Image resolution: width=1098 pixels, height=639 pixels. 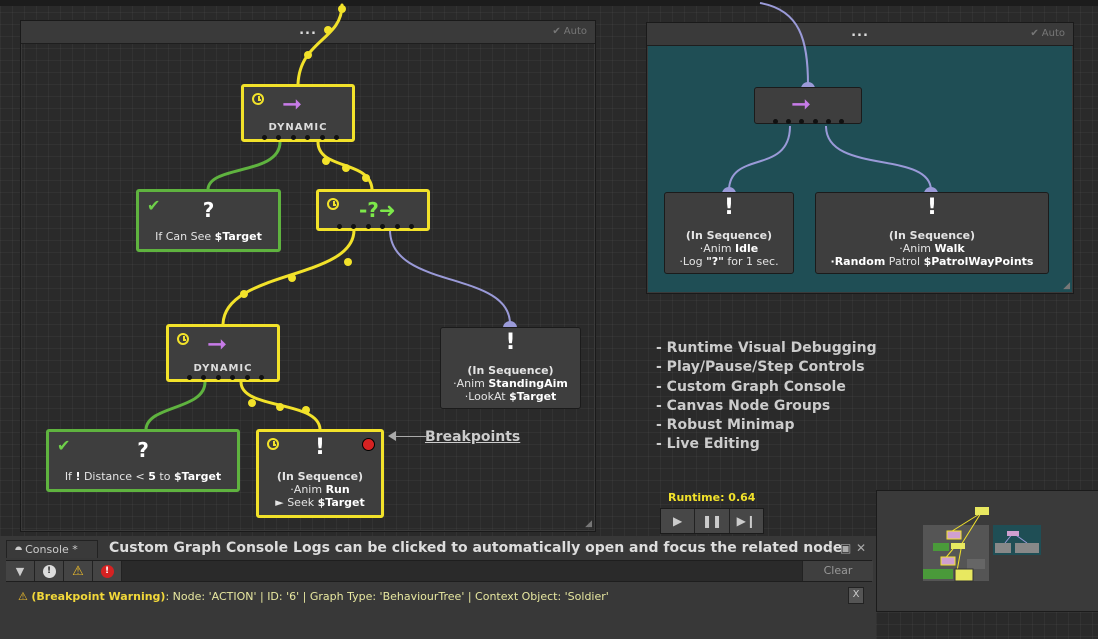 What do you see at coordinates (368, 444) in the screenshot?
I see `breakpoint-icon` at bounding box center [368, 444].